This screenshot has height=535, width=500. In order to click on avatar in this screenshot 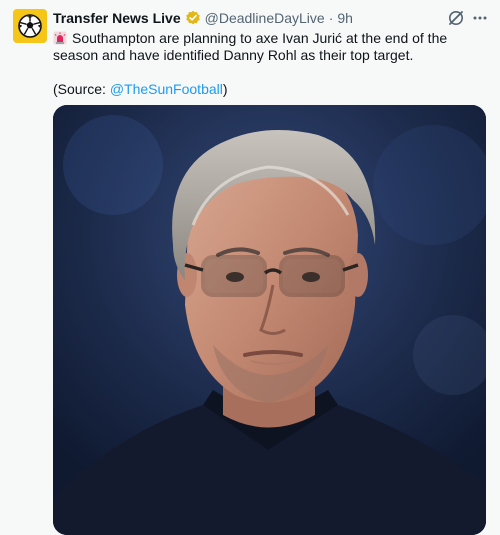, I will do `click(30, 26)`.